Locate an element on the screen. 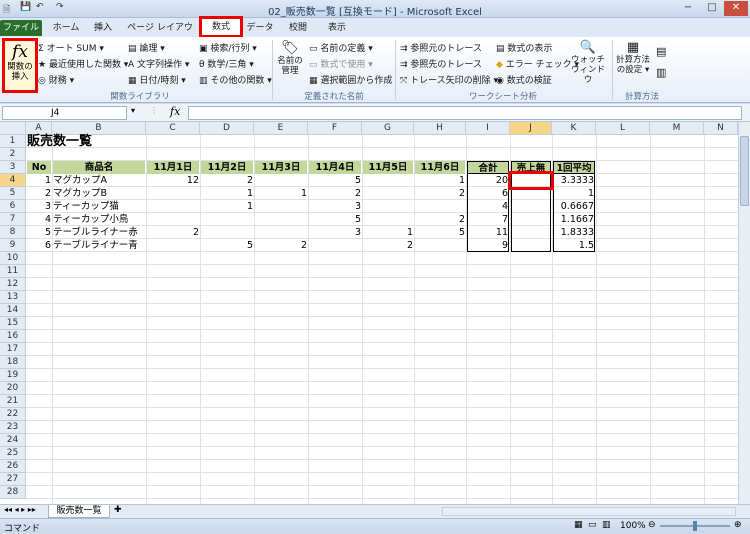 This screenshot has width=750, height=534. vertical-scrollbar is located at coordinates (744, 313).